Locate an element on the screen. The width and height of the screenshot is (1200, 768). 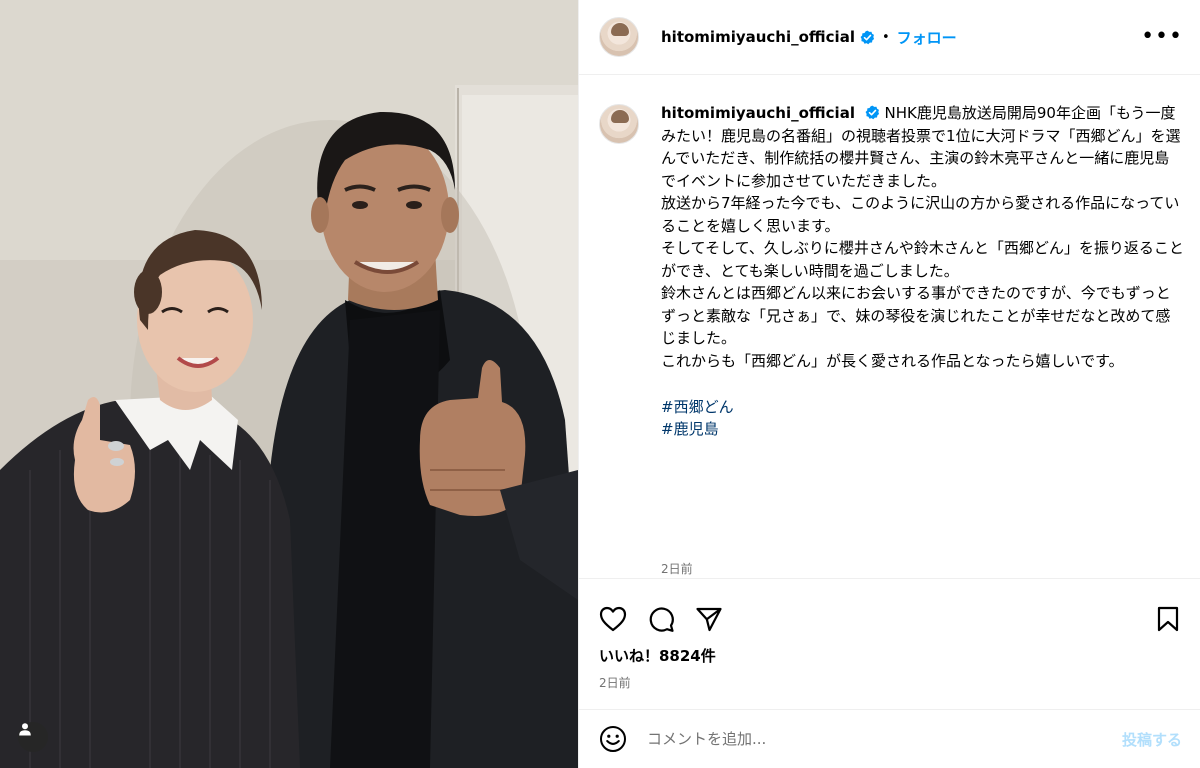
hashtag-list: #西郷どん #鹿児島 is located at coordinates (922, 418).